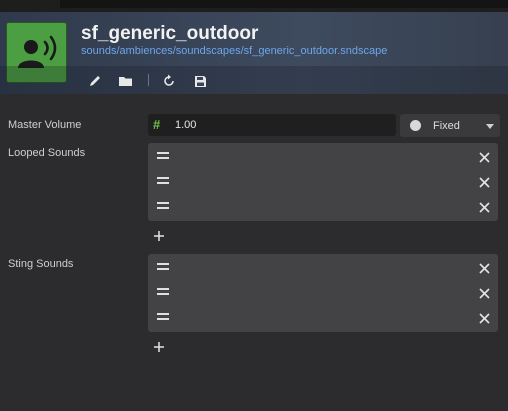 This screenshot has height=411, width=508. I want to click on hash-icon: #, so click(157, 124).